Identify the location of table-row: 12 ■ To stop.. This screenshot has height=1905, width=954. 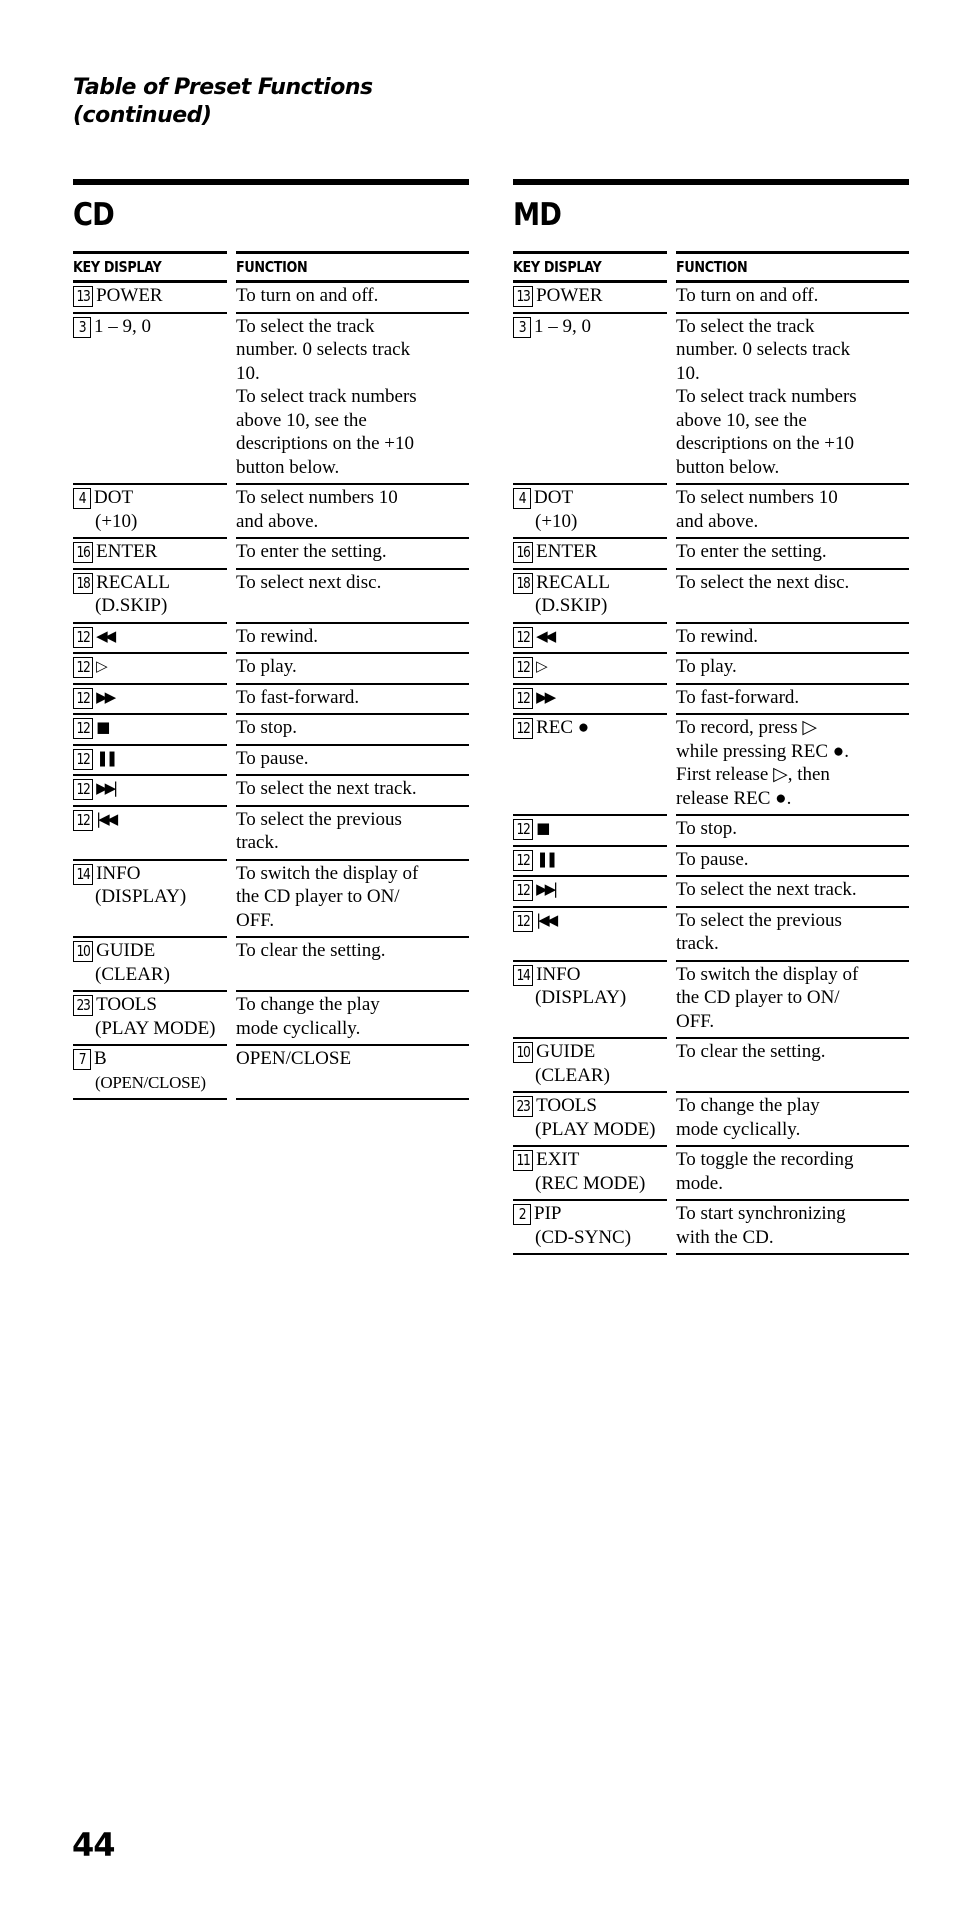
(711, 831).